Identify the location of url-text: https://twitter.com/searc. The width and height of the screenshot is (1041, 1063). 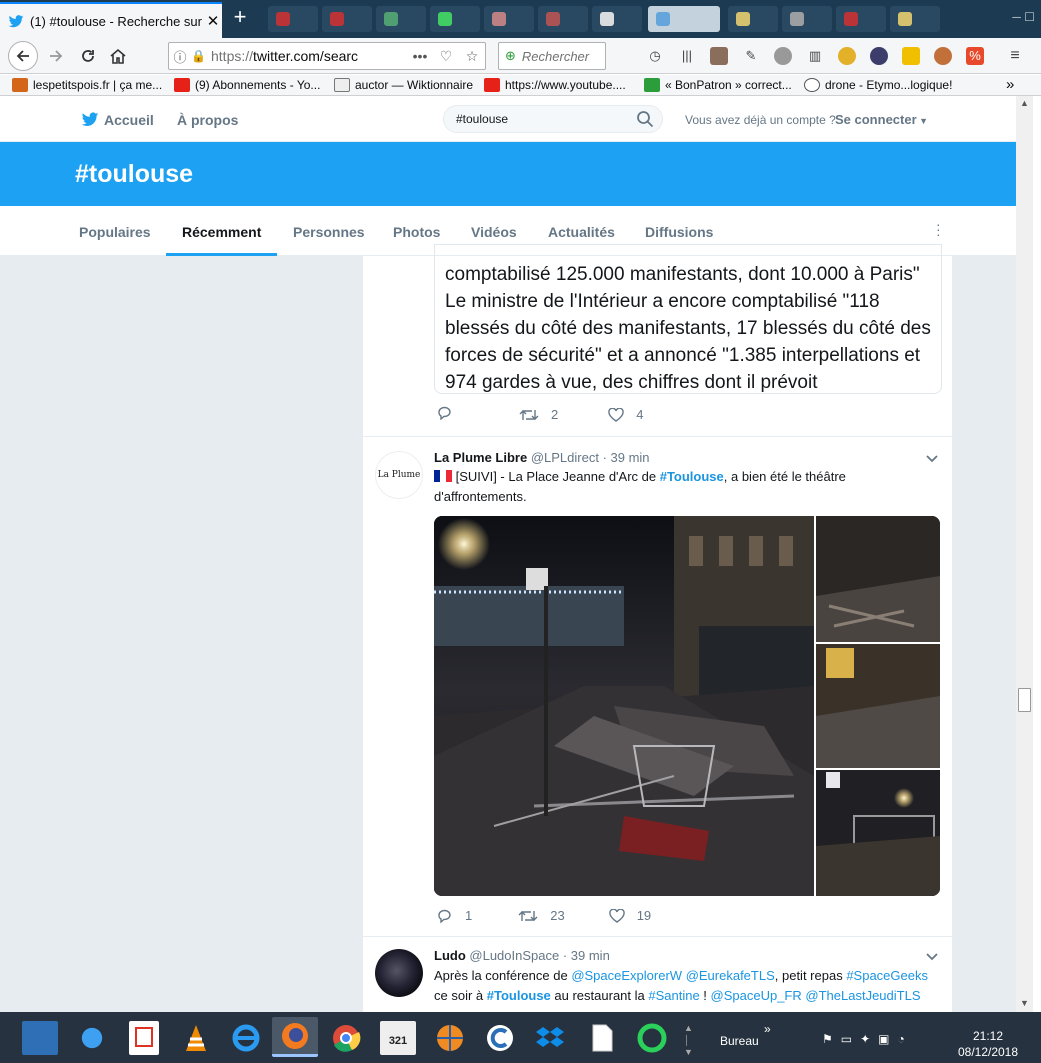
(307, 56).